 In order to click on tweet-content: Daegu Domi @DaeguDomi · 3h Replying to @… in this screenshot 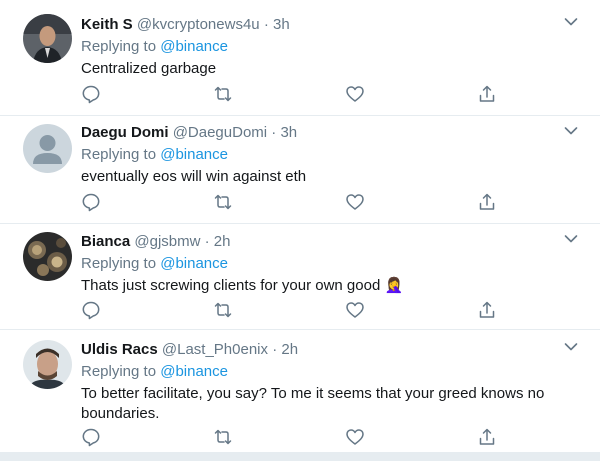, I will do `click(320, 155)`.